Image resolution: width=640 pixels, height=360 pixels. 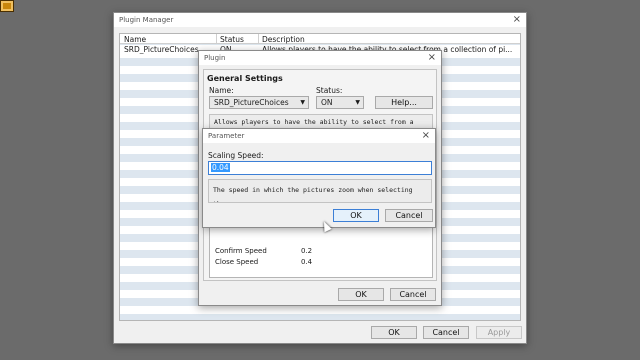 I want to click on column-header-name: Name, so click(x=135, y=39).